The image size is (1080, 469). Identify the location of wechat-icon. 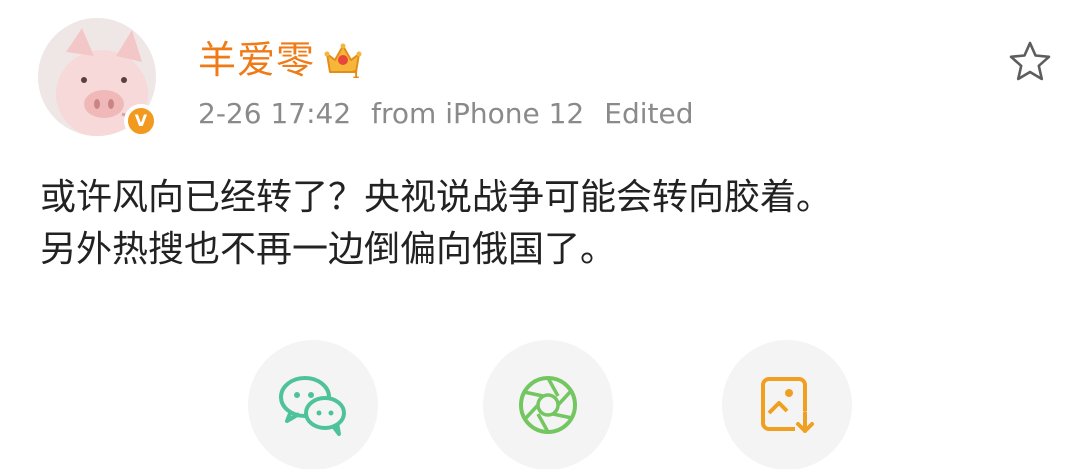
(312, 406).